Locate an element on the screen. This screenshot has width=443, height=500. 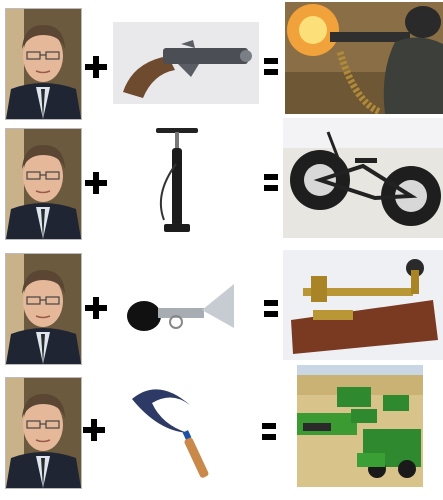
combine-harvester-image is located at coordinates (360, 426).